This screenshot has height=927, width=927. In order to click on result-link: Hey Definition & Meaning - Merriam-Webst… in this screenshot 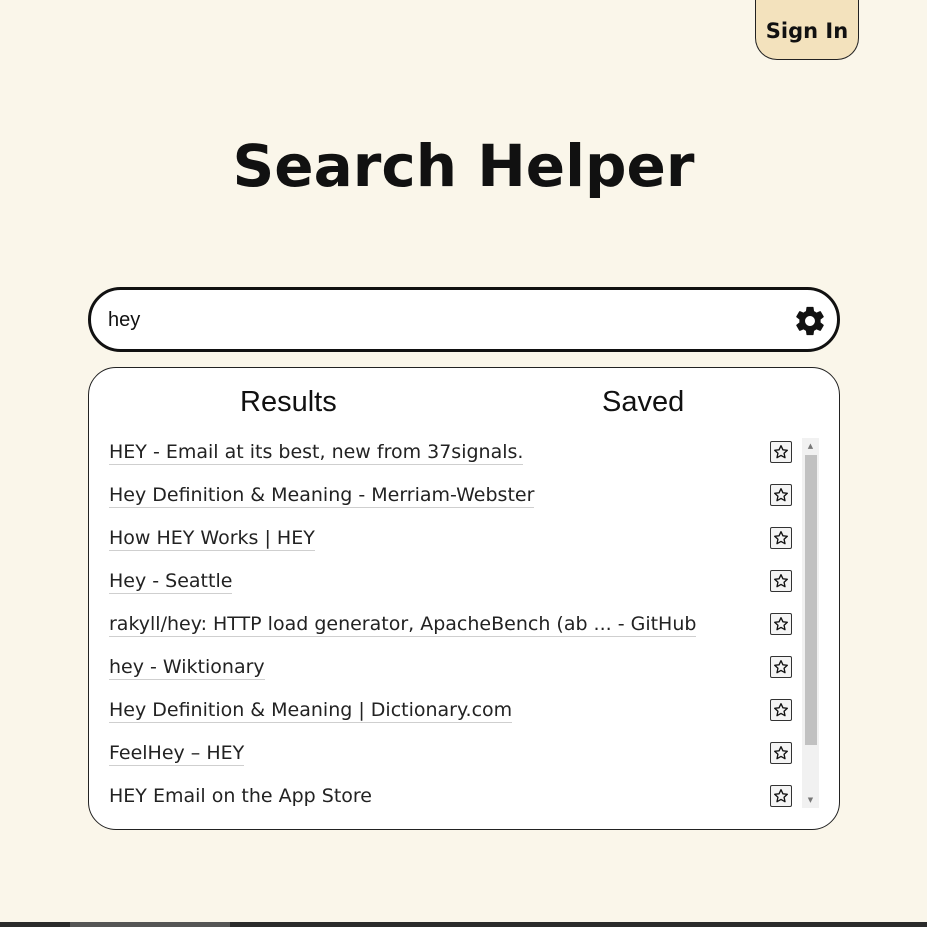, I will do `click(322, 496)`.